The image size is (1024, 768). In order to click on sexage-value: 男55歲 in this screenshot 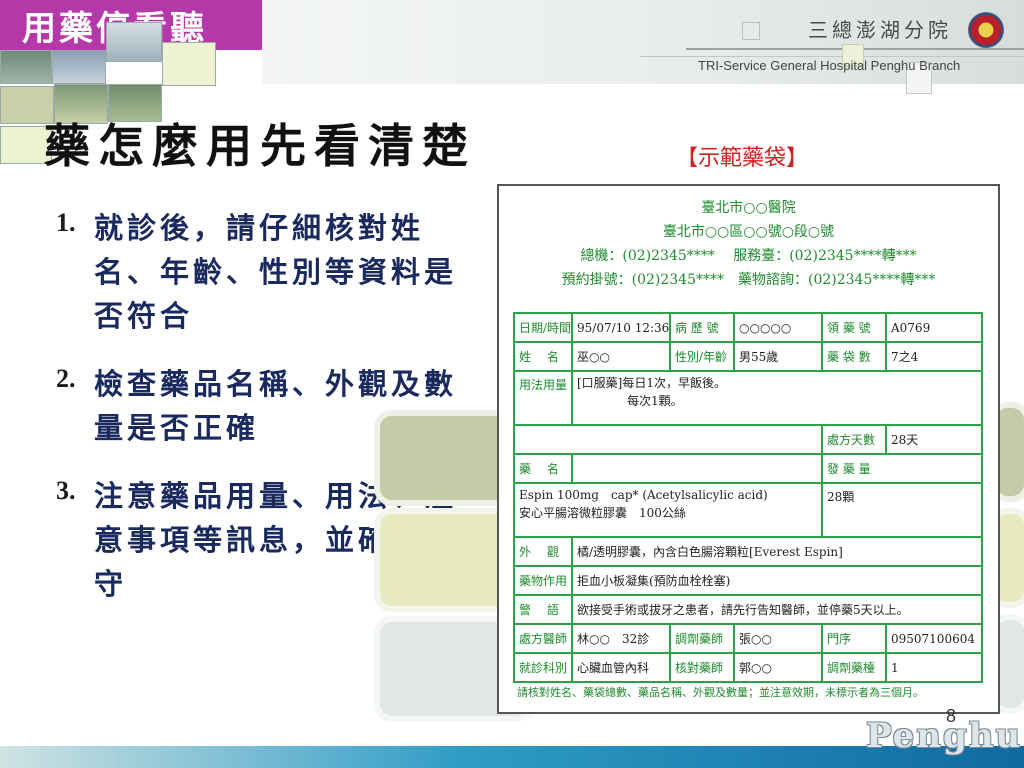, I will do `click(778, 356)`.